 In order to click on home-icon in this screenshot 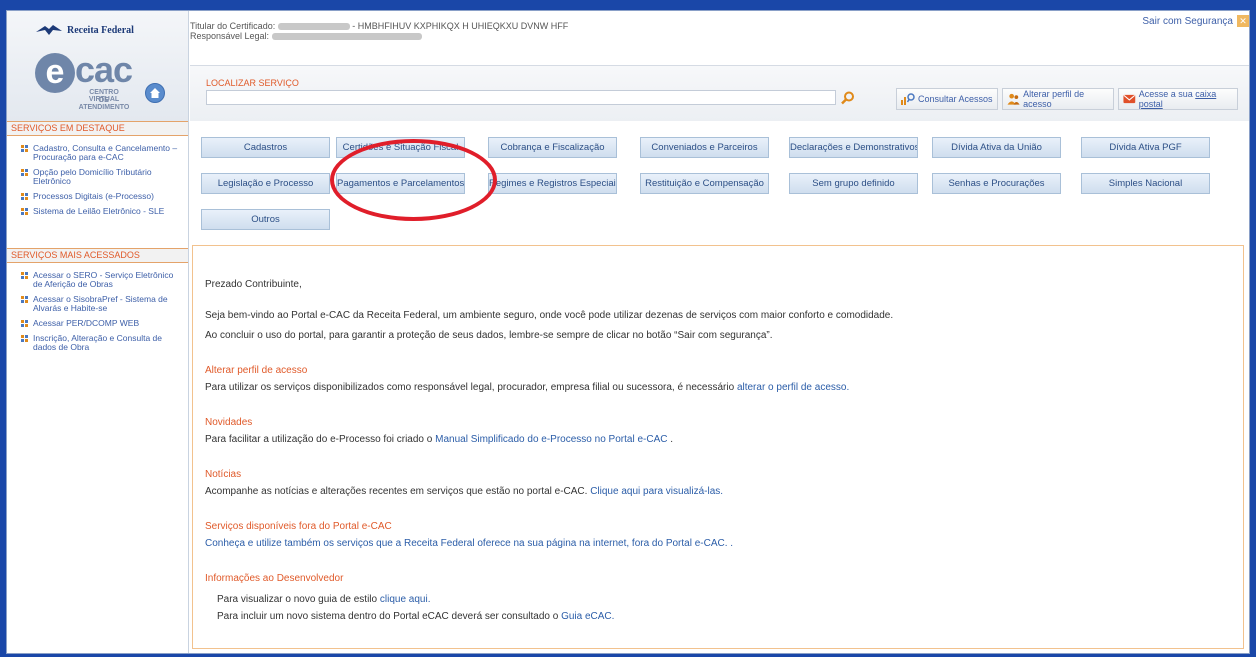, I will do `click(155, 93)`.